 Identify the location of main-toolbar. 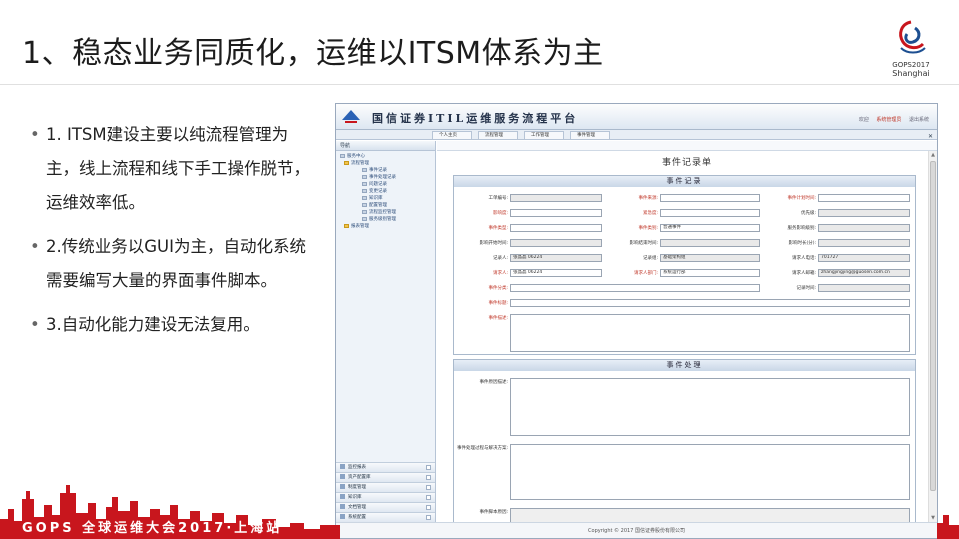
(687, 146).